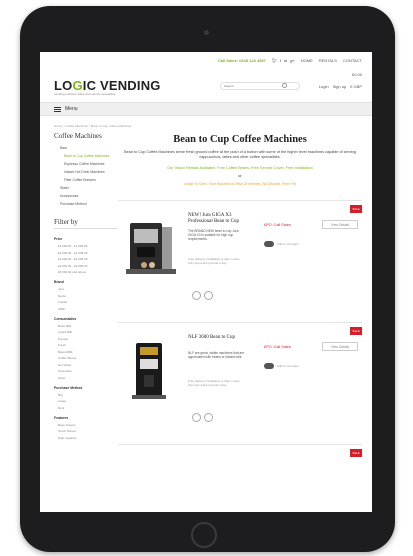  What do you see at coordinates (307, 60) in the screenshot?
I see `nav-link-home: HOME` at bounding box center [307, 60].